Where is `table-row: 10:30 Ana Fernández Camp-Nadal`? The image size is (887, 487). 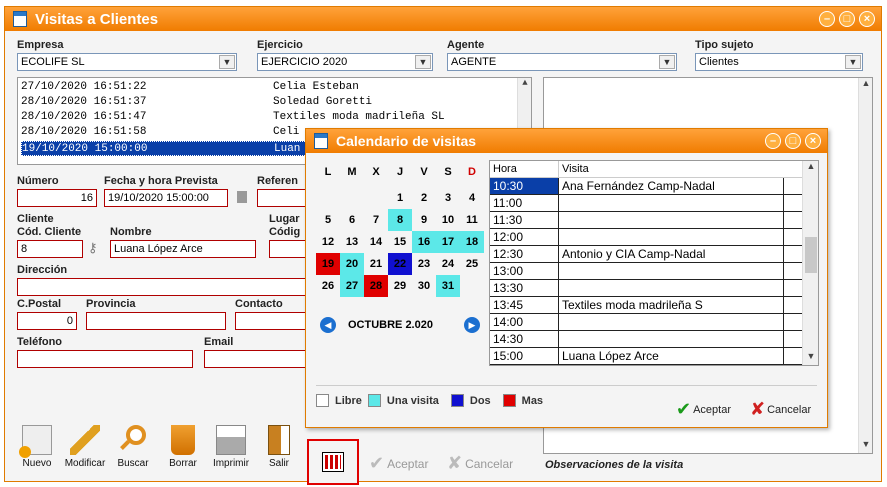
table-row: 10:30 Ana Fernández Camp-Nadal is located at coordinates (646, 186).